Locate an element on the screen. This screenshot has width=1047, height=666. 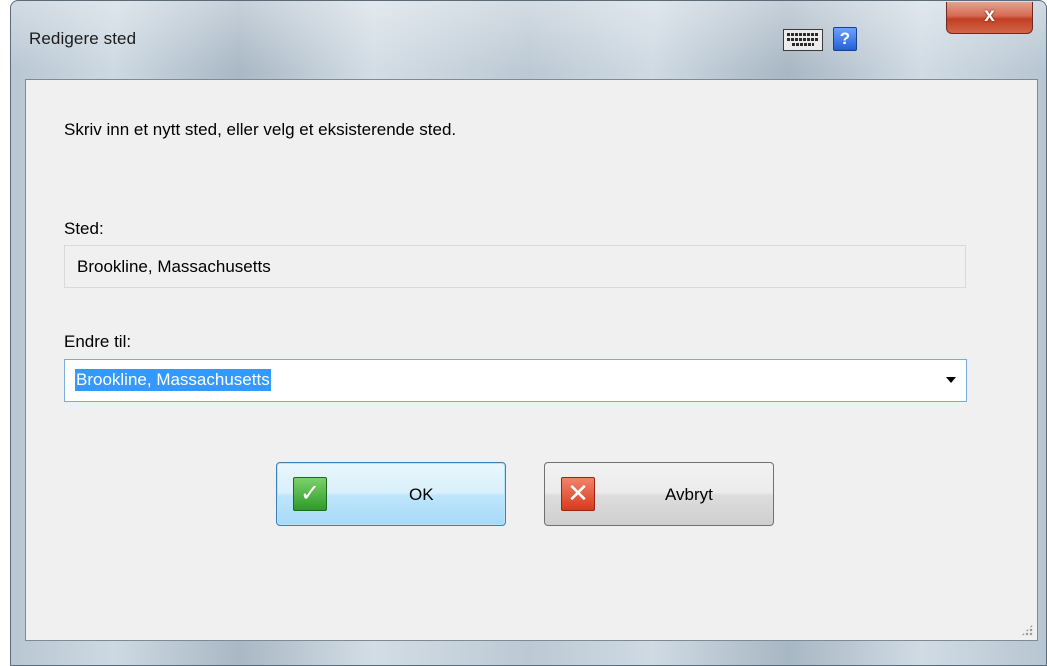
chevron-down-icon is located at coordinates (951, 380).